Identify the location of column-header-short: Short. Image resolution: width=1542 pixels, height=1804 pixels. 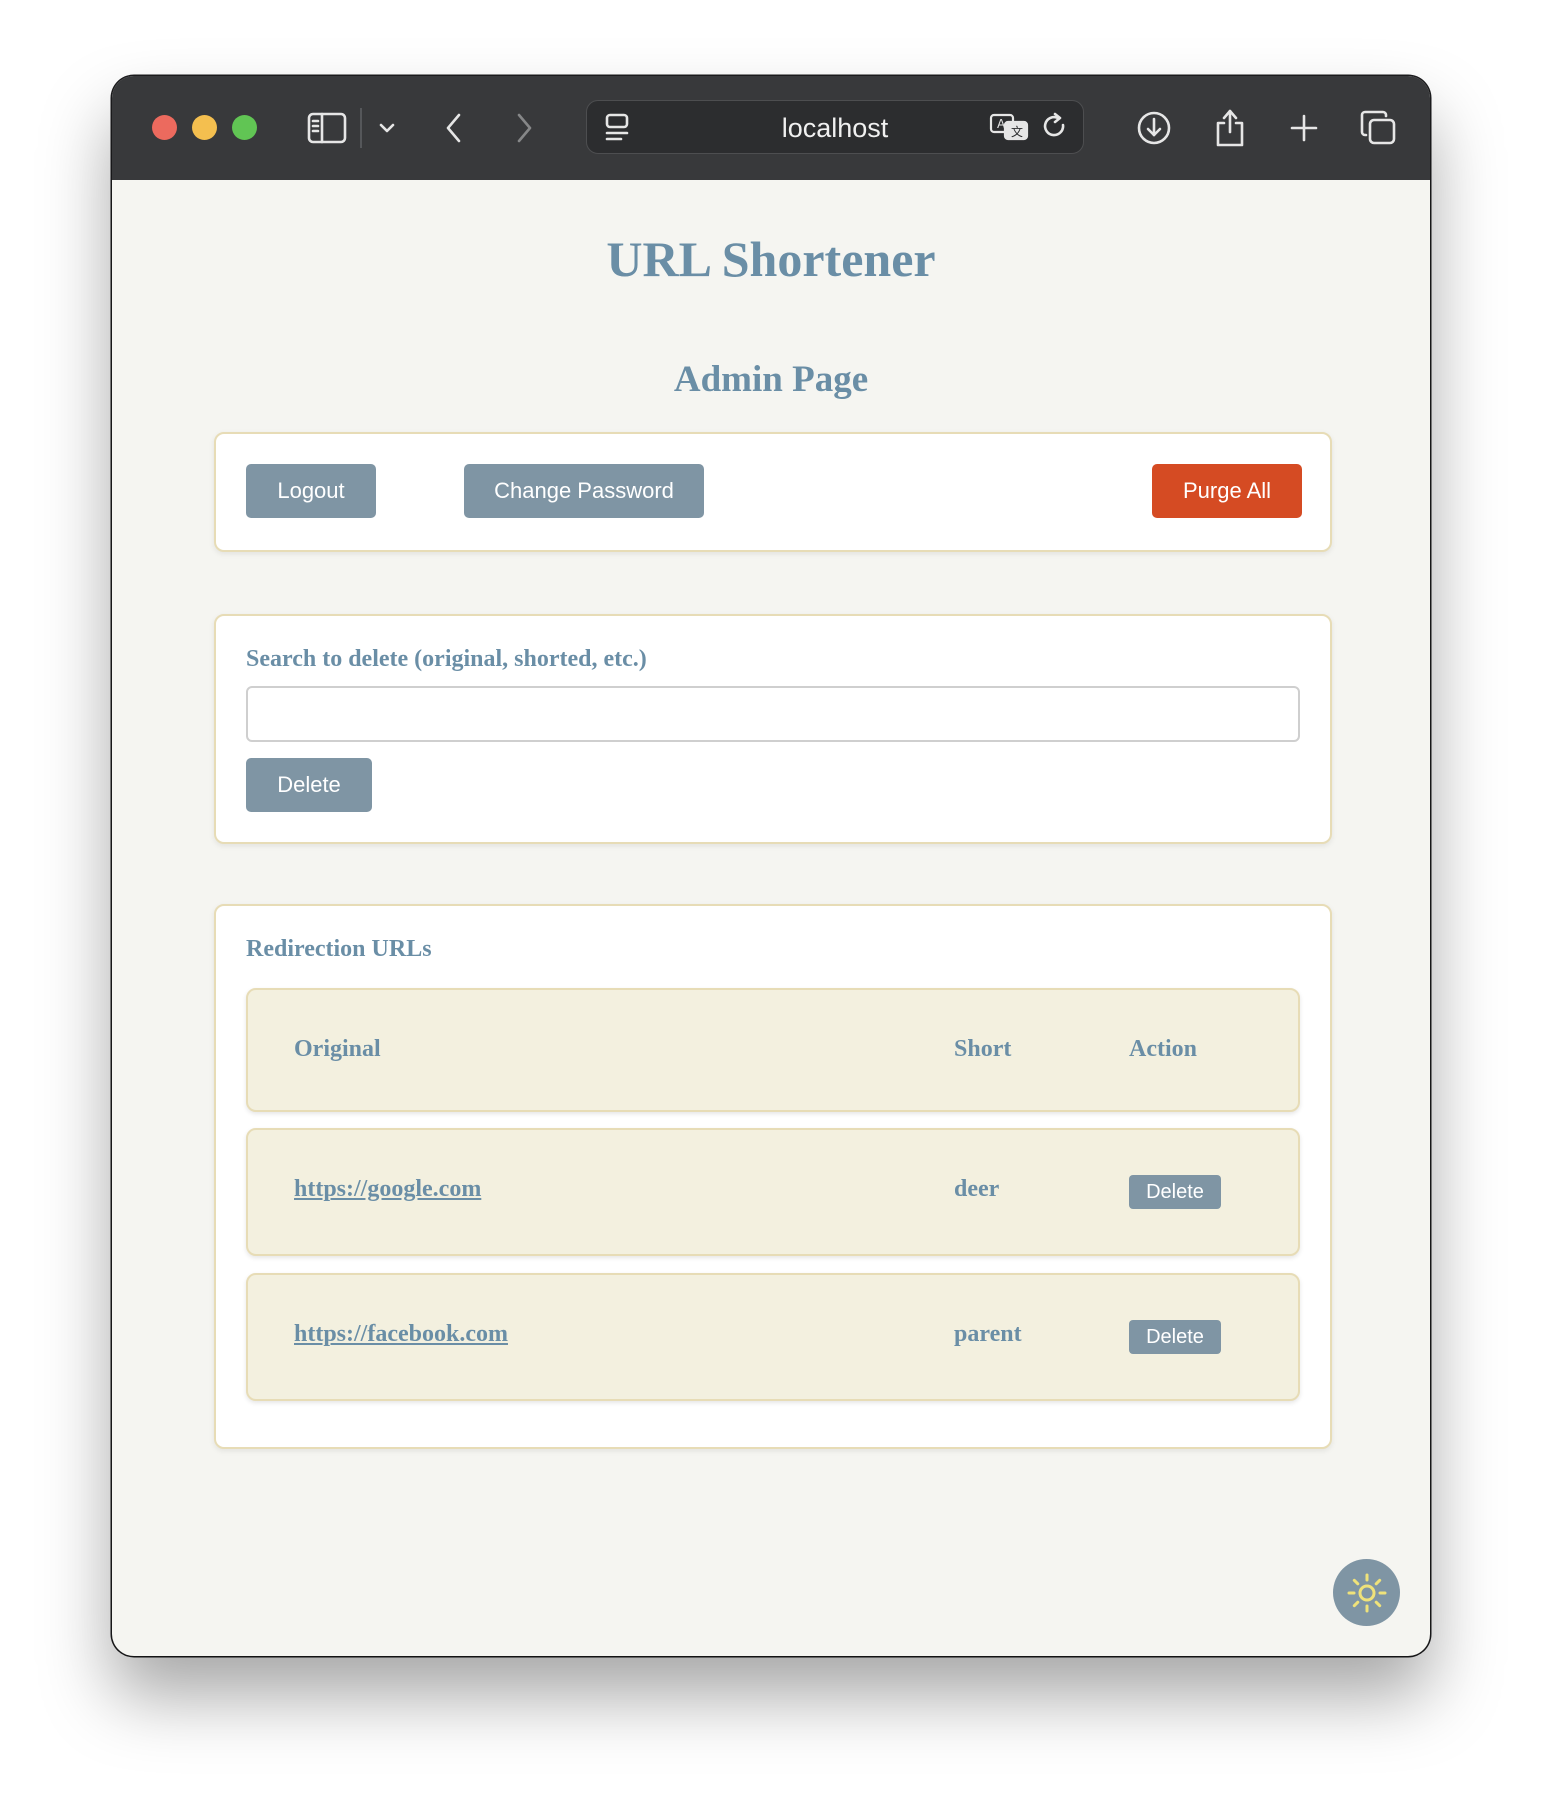
(983, 1049).